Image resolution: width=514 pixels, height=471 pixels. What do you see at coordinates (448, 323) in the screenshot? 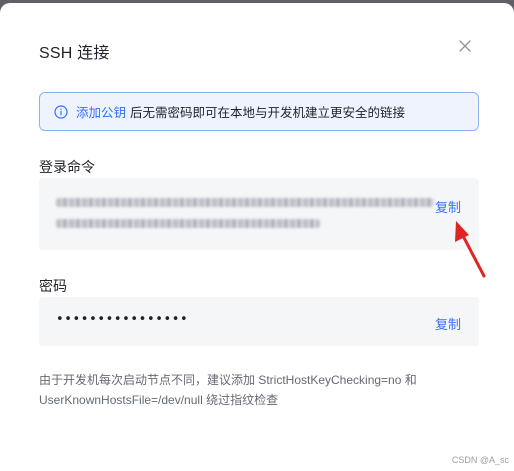
I see `copy-password-button: 复制` at bounding box center [448, 323].